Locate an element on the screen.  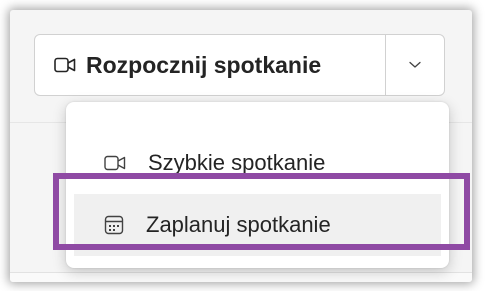
chevron-down-icon is located at coordinates (415, 65).